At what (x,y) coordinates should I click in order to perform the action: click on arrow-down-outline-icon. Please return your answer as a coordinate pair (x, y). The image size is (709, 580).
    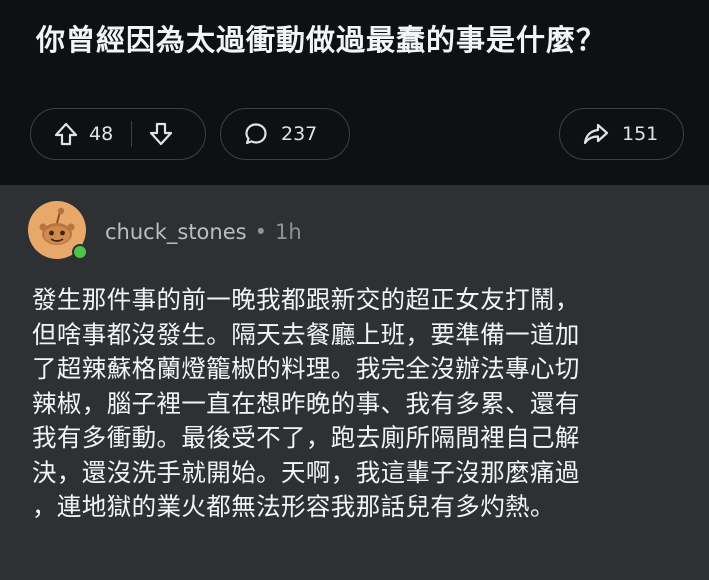
    Looking at the image, I should click on (161, 134).